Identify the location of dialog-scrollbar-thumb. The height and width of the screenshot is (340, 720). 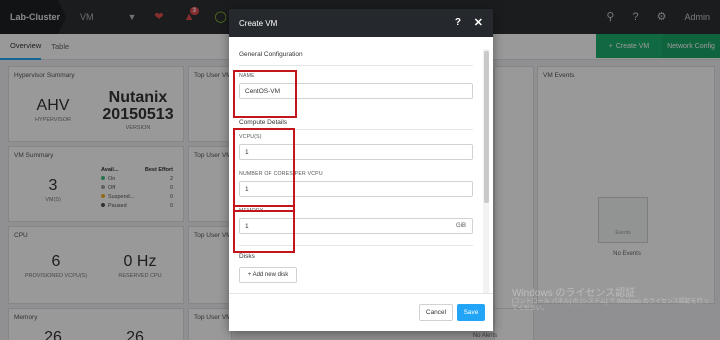
(486, 127).